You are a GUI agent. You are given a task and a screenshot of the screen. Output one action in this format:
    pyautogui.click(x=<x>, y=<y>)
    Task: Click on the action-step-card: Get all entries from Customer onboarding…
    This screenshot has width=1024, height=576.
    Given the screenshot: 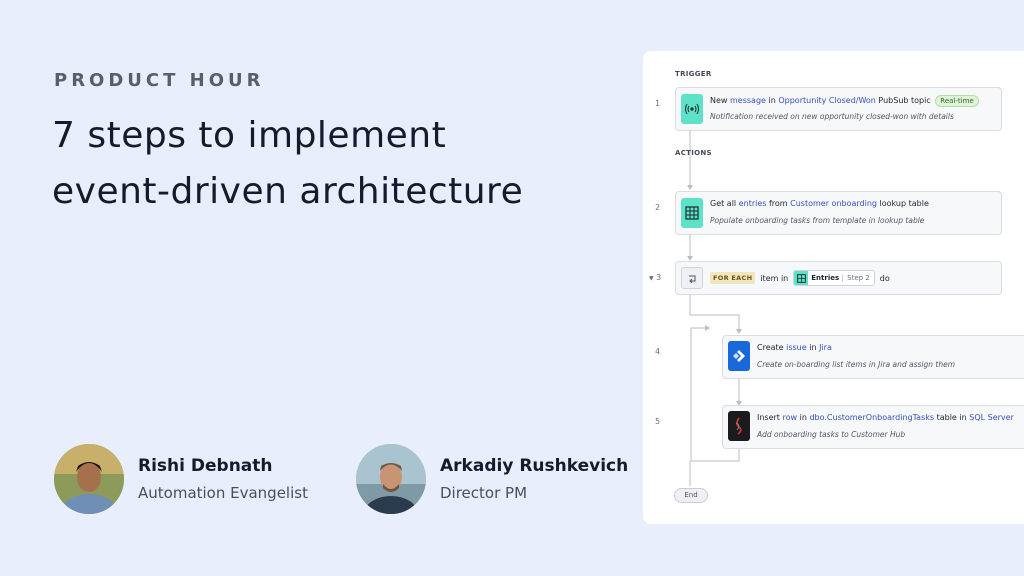 What is the action you would take?
    pyautogui.click(x=838, y=213)
    